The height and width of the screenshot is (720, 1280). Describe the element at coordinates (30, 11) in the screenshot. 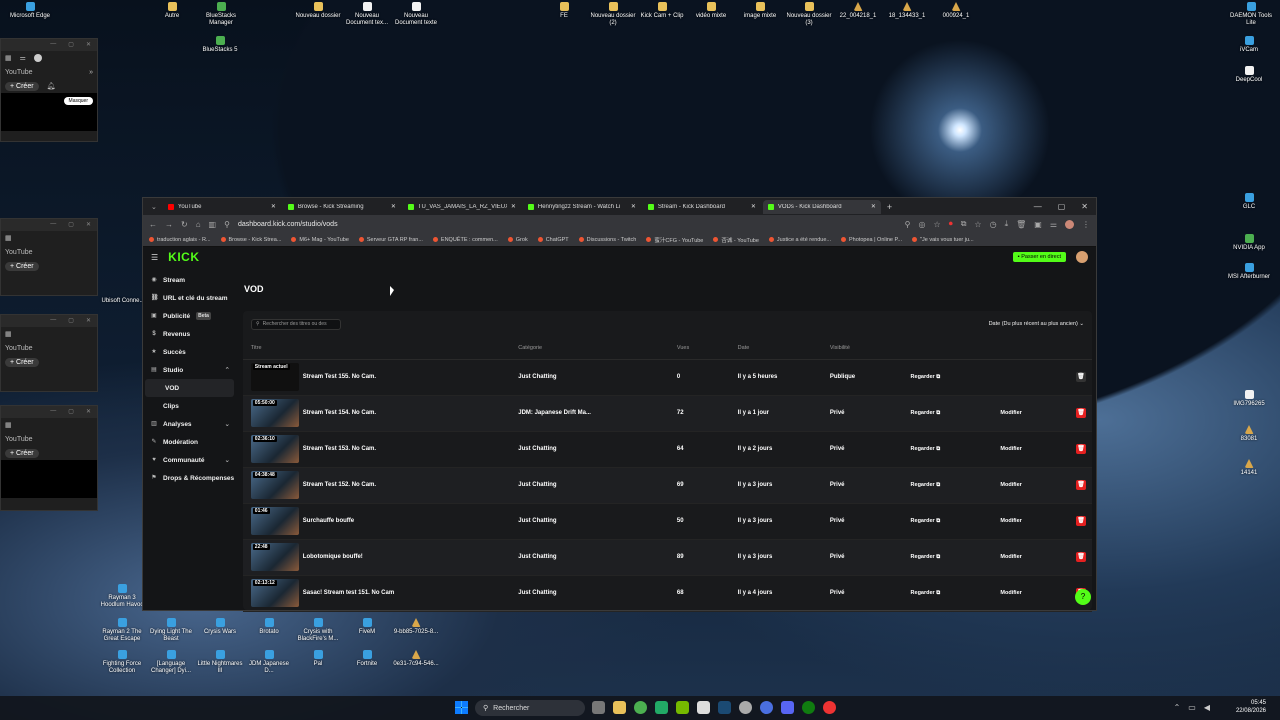

I see `desktop-icon: Microsoft Edge` at that location.